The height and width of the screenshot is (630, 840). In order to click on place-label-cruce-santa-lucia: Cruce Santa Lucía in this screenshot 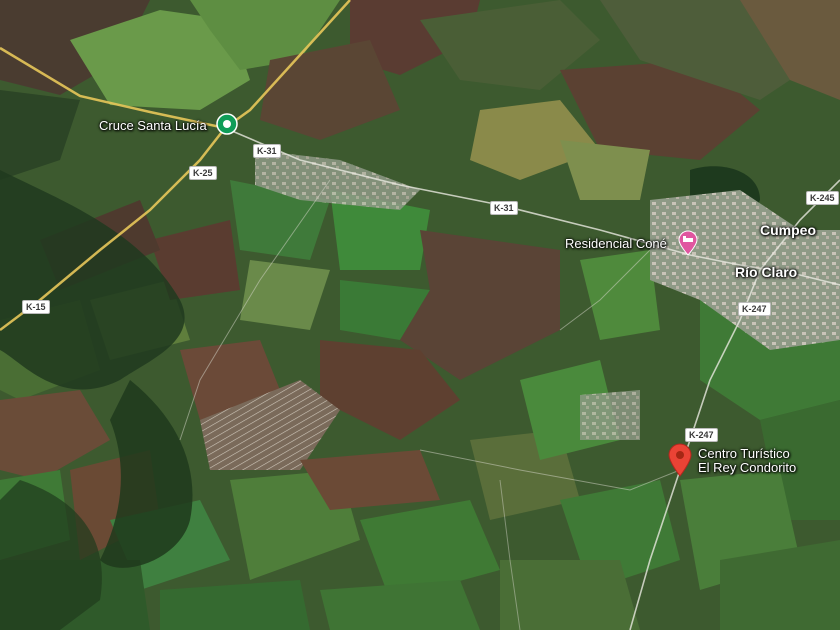, I will do `click(153, 125)`.